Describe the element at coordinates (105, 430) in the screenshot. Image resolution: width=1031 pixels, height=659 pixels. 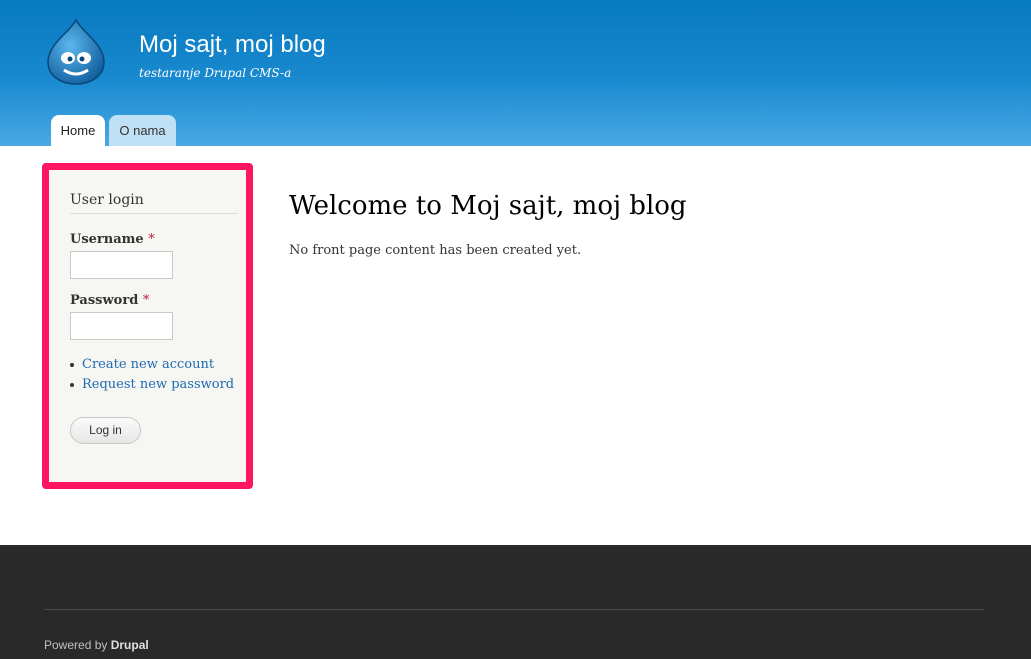
I see `login-button: Log in` at that location.